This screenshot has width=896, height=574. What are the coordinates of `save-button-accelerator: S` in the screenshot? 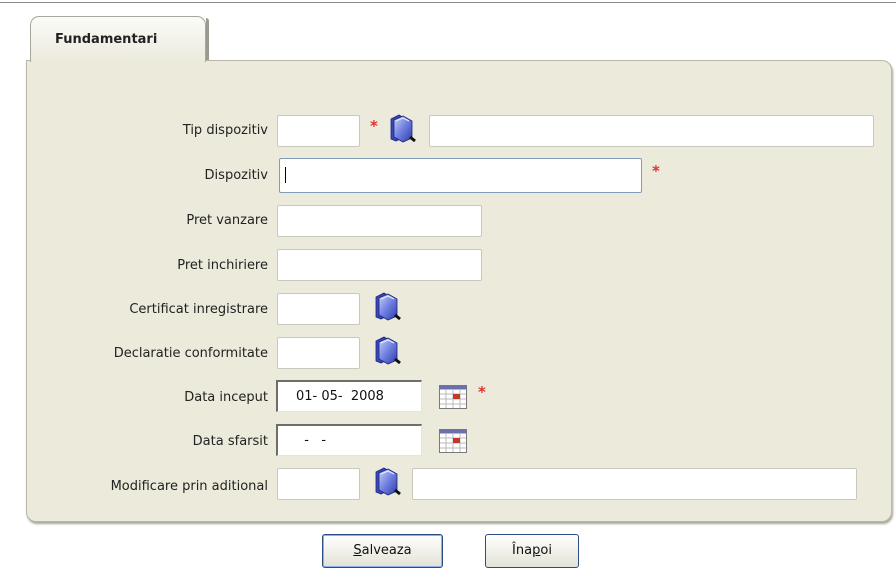 It's located at (357, 550).